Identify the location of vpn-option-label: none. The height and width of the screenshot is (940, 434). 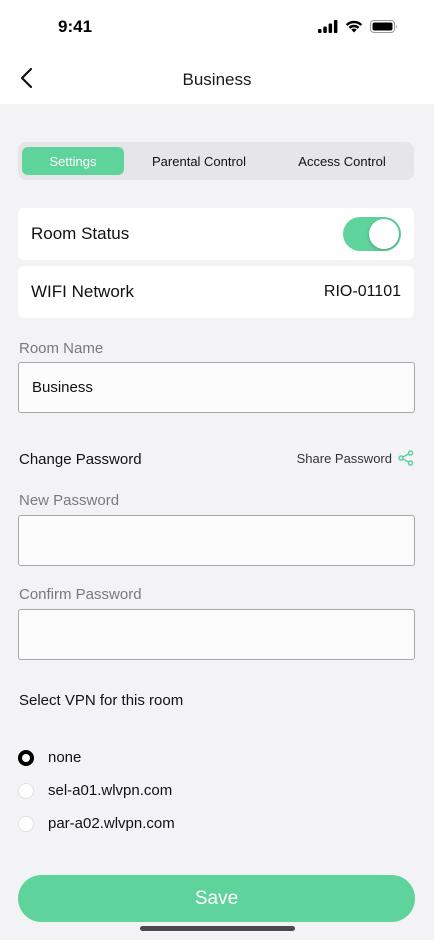
(65, 757).